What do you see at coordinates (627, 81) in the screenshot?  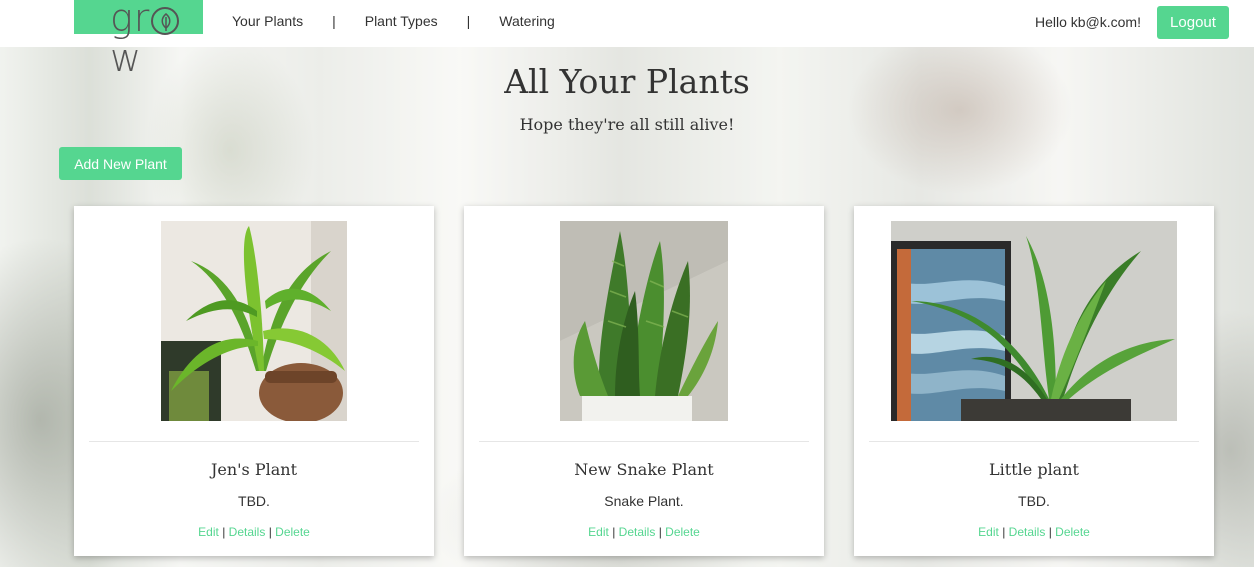 I see `page-title: All Your Plants` at bounding box center [627, 81].